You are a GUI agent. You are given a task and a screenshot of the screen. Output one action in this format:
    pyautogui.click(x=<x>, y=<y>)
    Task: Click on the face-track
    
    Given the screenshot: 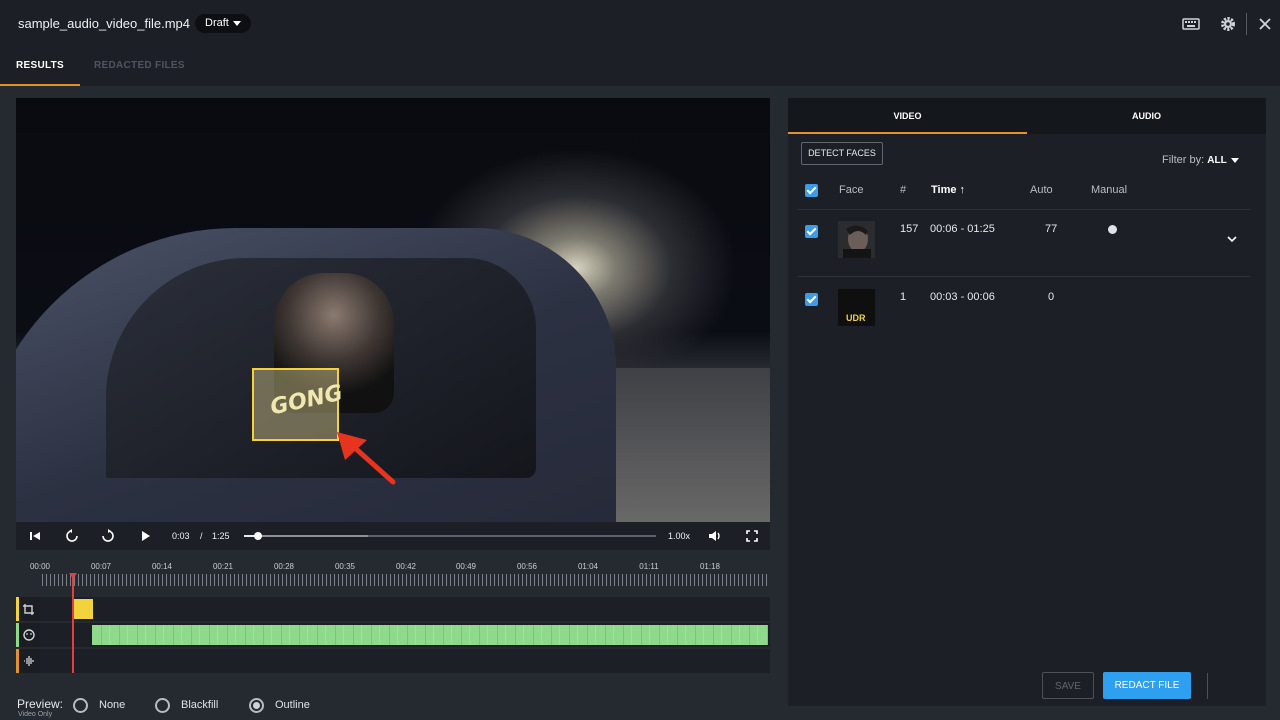 What is the action you would take?
    pyautogui.click(x=393, y=635)
    